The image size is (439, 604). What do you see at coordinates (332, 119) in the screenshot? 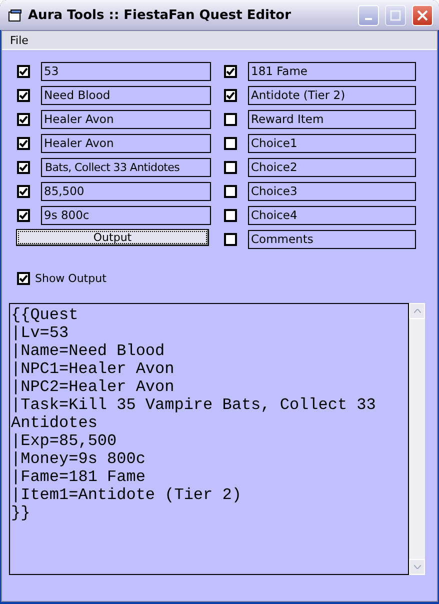
I see `text-field: Reward Item` at bounding box center [332, 119].